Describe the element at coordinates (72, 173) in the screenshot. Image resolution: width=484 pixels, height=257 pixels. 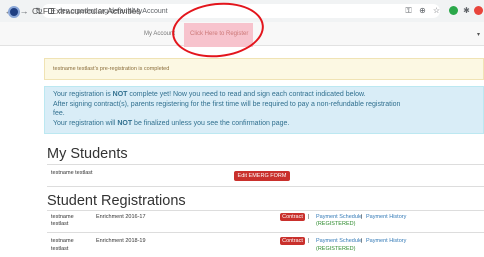
I see `student-name: testname testlast` at that location.